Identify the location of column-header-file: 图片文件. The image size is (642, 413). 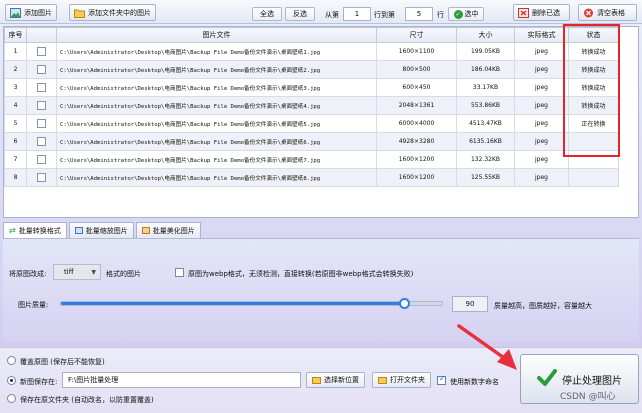
(216, 35).